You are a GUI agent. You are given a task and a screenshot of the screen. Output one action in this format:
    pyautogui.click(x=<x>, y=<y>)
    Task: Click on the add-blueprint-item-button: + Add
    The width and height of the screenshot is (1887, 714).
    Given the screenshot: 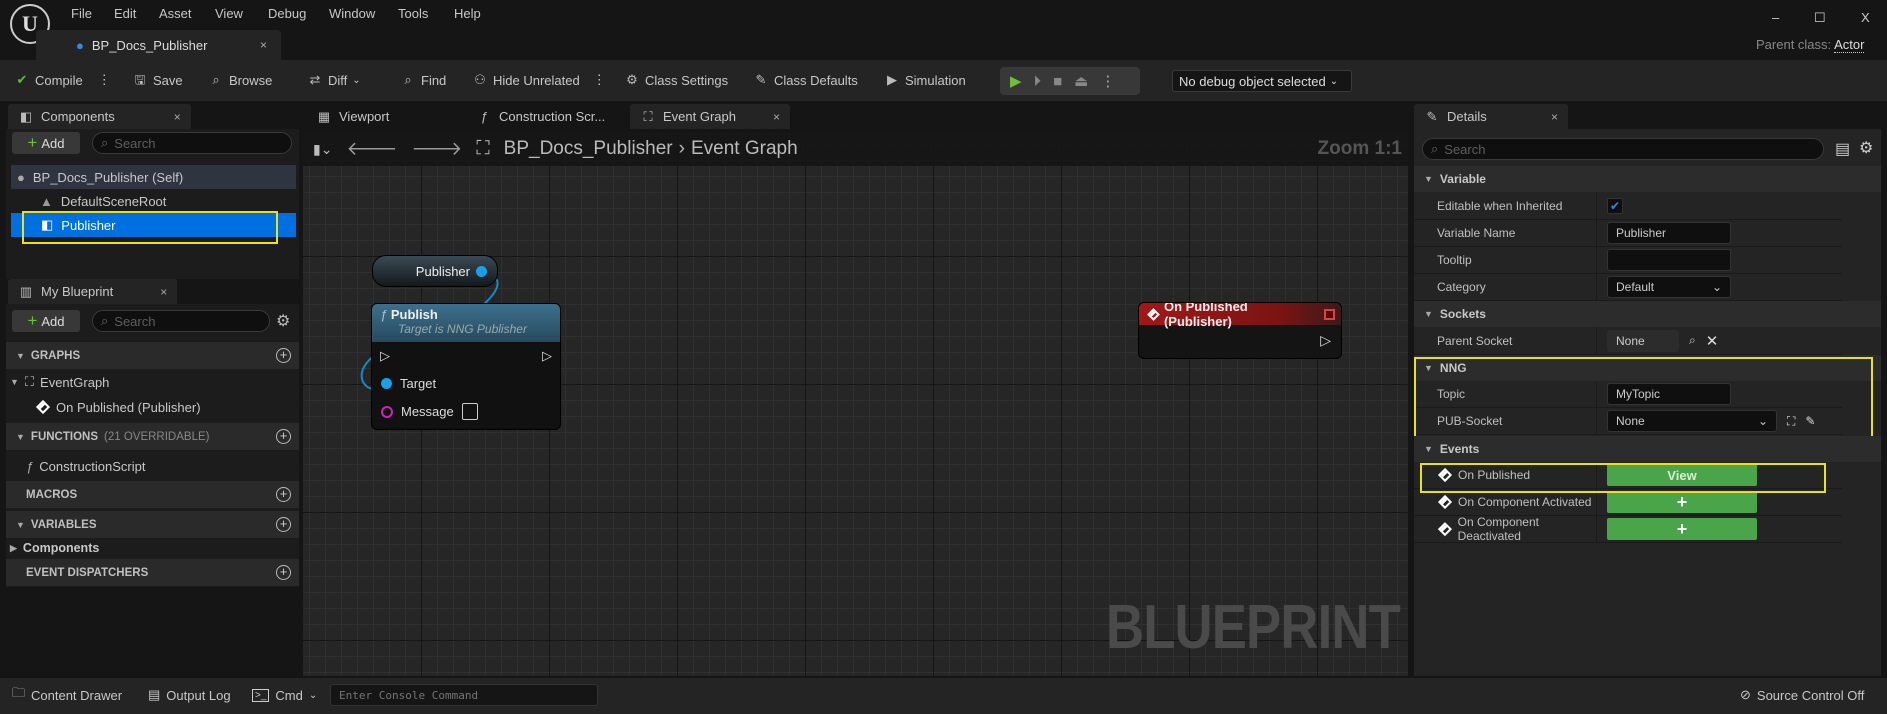 What is the action you would take?
    pyautogui.click(x=46, y=321)
    